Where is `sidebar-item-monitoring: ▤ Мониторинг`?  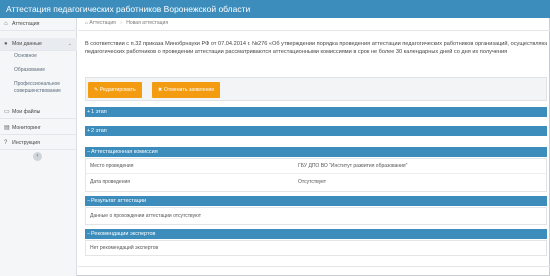 sidebar-item-monitoring: ▤ Мониторинг is located at coordinates (38, 128).